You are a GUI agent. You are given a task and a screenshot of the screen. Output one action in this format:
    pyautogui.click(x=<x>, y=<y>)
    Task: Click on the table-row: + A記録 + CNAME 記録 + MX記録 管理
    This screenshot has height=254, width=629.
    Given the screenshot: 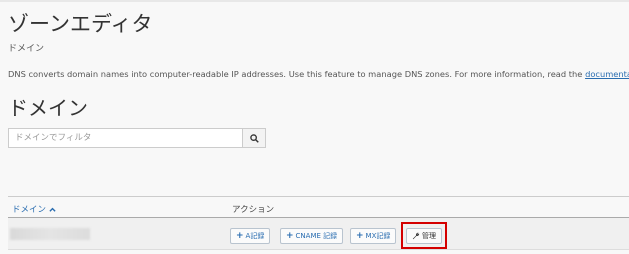 What is the action you would take?
    pyautogui.click(x=318, y=234)
    